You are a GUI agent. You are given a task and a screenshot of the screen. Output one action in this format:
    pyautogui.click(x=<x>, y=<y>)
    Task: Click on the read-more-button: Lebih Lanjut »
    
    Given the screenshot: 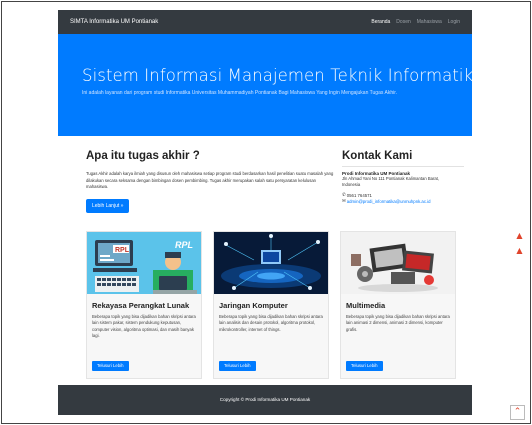 What is the action you would take?
    pyautogui.click(x=108, y=205)
    